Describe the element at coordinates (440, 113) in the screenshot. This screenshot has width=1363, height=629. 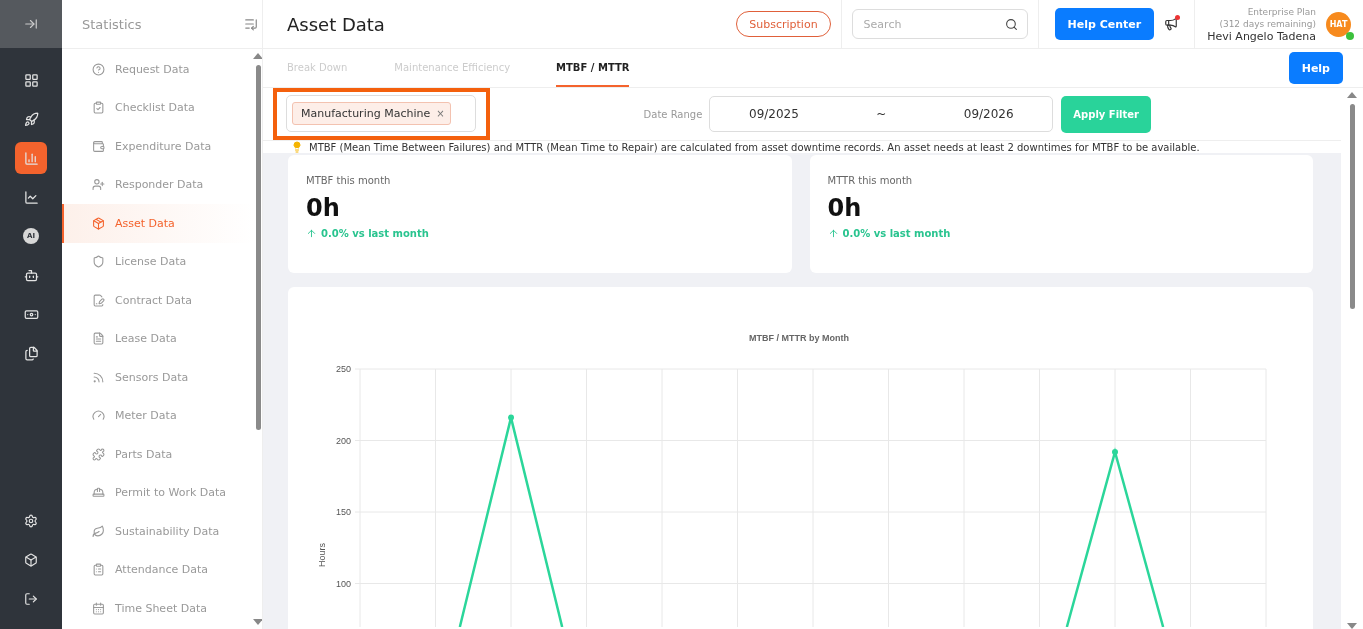
I see `remove-icon: ×` at that location.